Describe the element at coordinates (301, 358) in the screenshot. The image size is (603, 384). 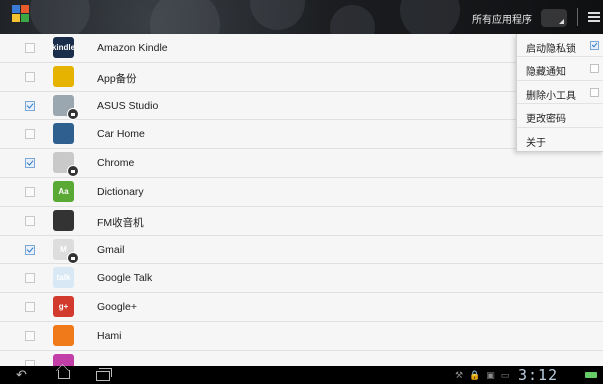
I see `list-item` at that location.